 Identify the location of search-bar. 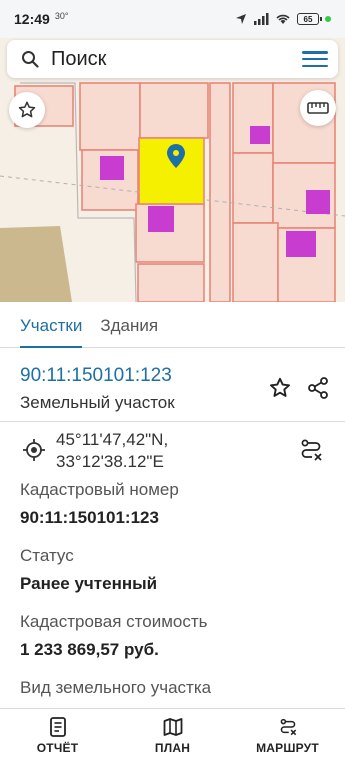
(172, 59).